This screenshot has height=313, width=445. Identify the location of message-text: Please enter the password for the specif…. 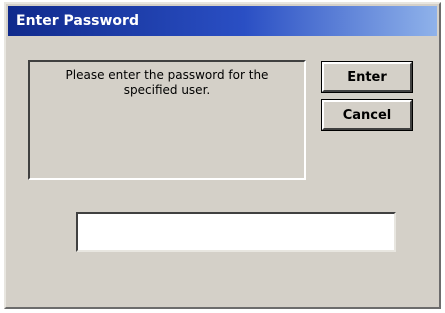
(167, 82).